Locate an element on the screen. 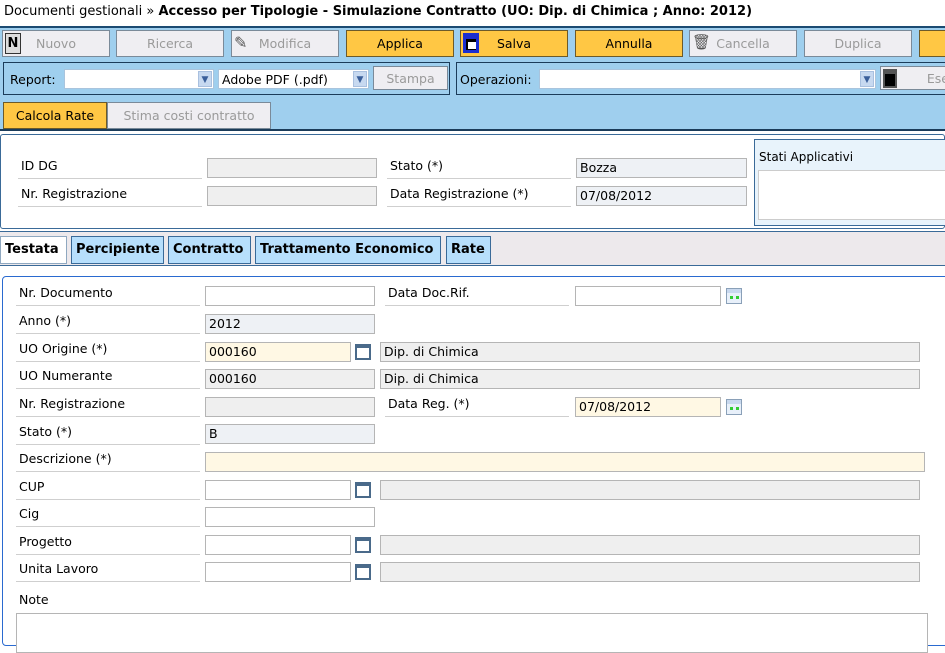  extra-button is located at coordinates (932, 43).